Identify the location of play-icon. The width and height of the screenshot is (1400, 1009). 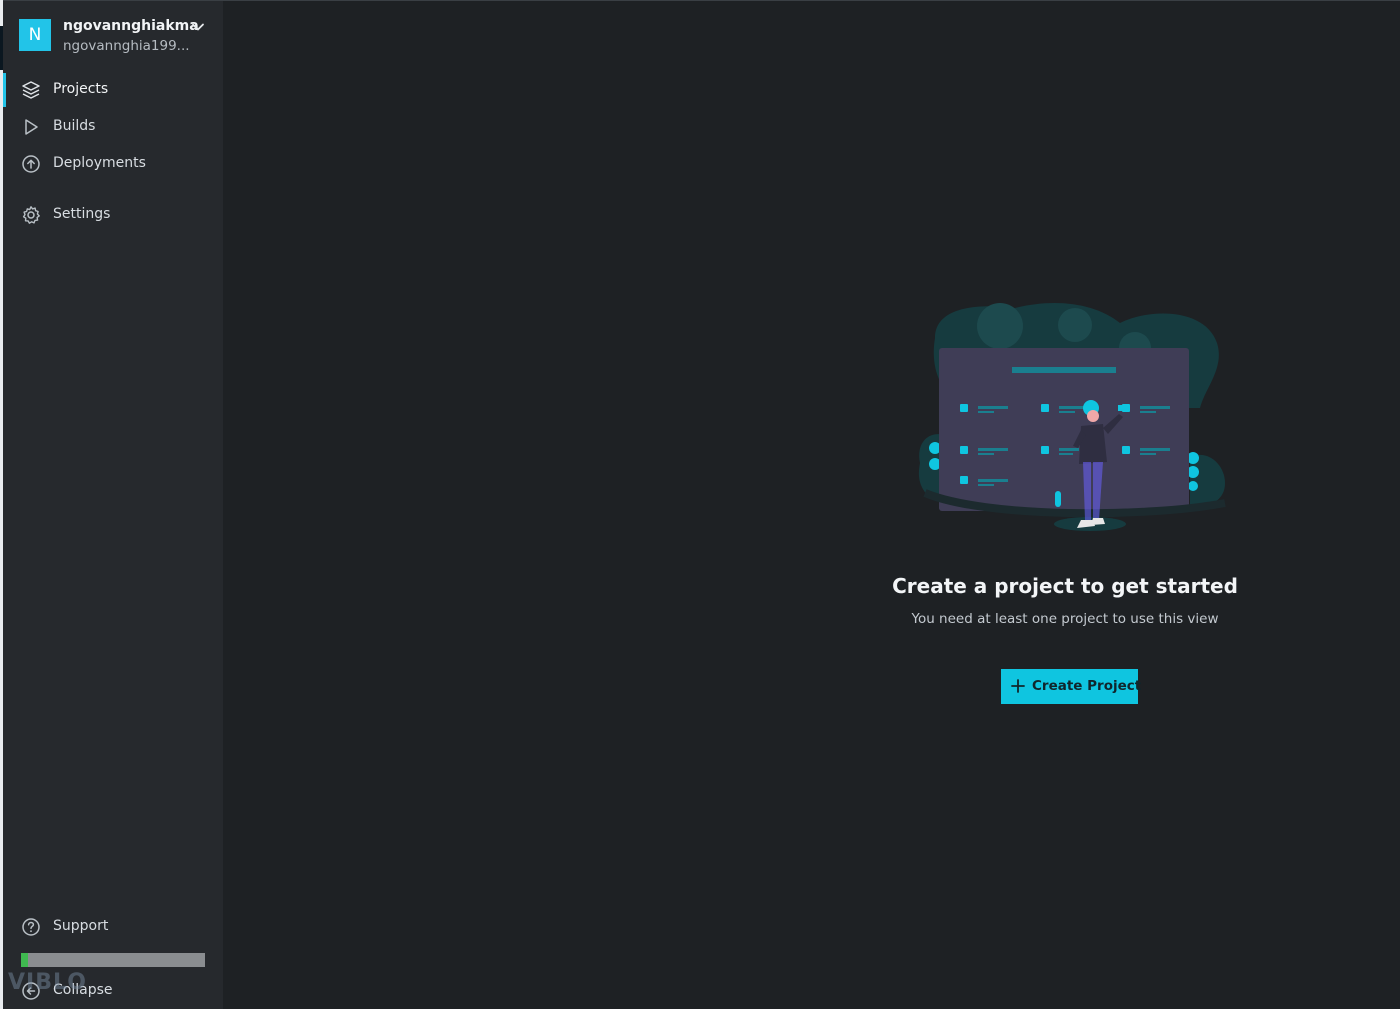
(31, 127).